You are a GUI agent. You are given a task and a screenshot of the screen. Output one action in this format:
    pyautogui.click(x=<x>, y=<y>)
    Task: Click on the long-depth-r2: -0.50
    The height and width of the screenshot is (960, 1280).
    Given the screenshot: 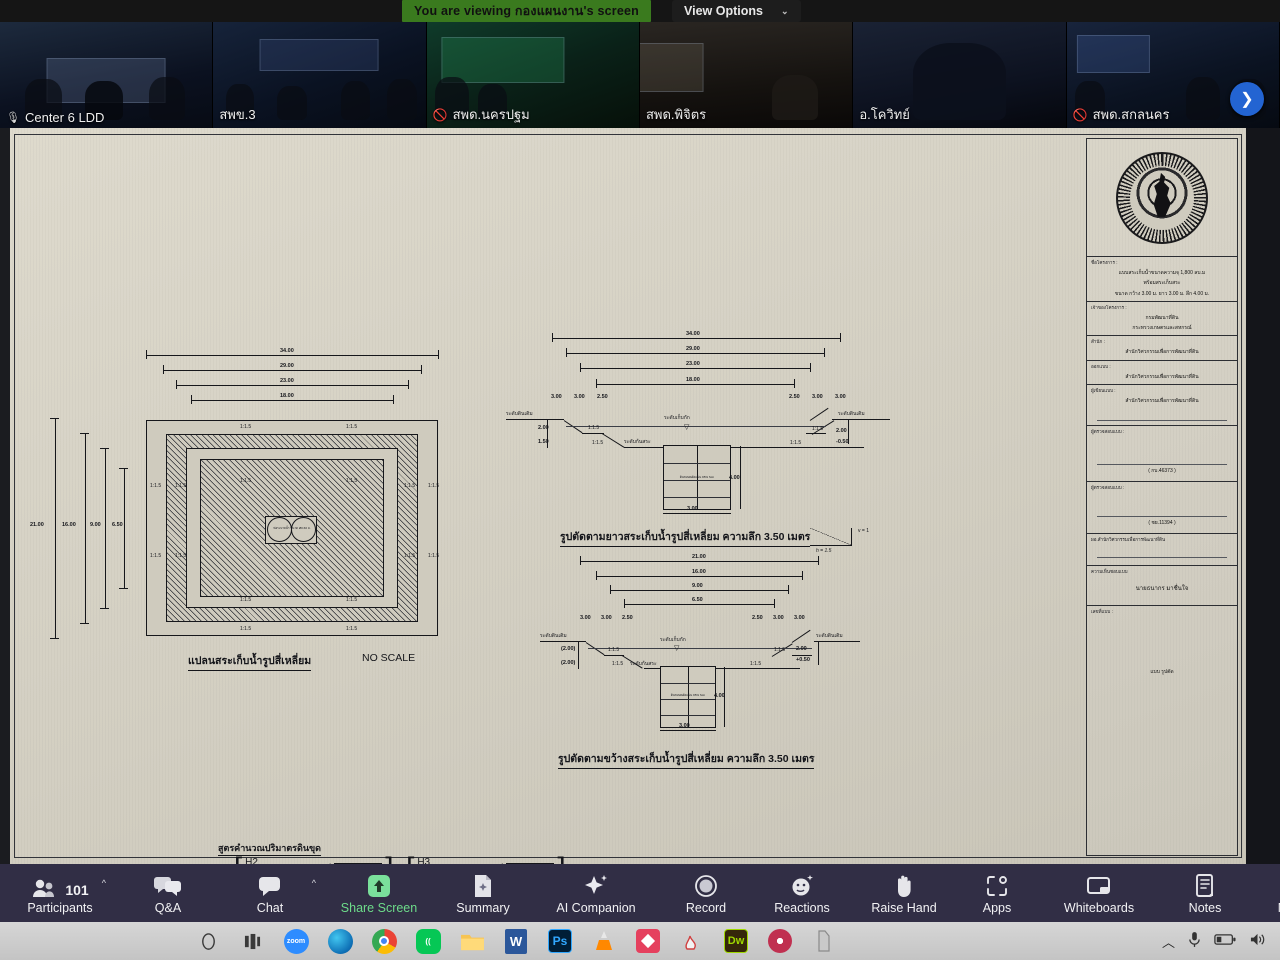 What is the action you would take?
    pyautogui.click(x=842, y=442)
    